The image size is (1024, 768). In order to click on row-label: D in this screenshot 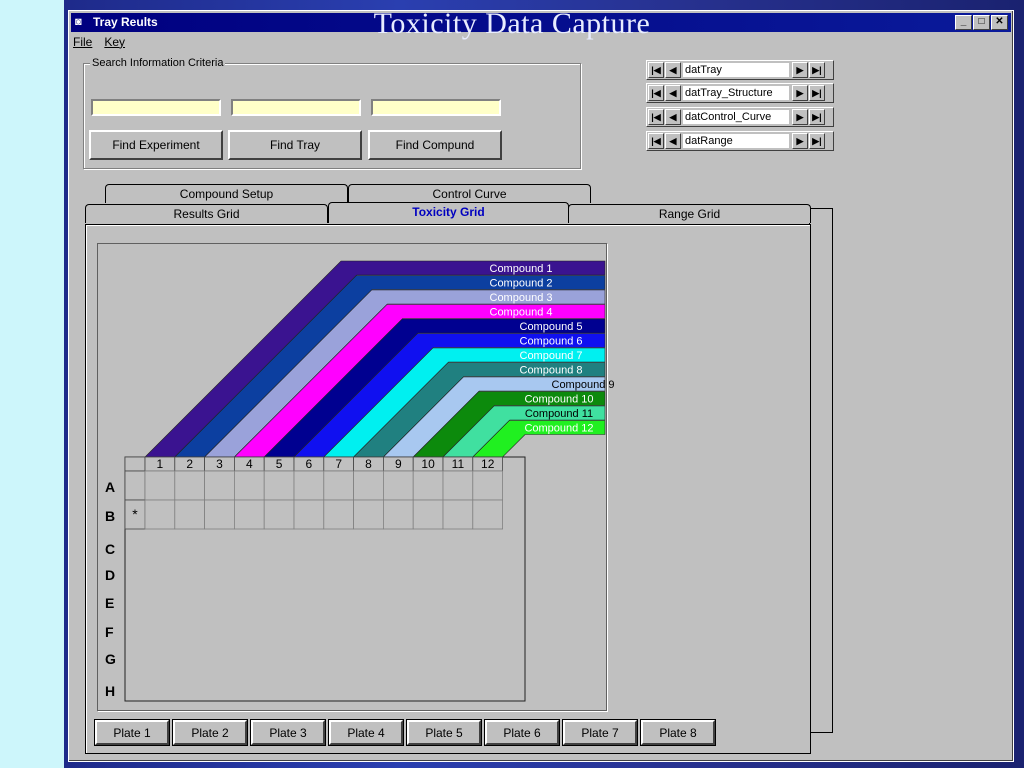, I will do `click(110, 575)`.